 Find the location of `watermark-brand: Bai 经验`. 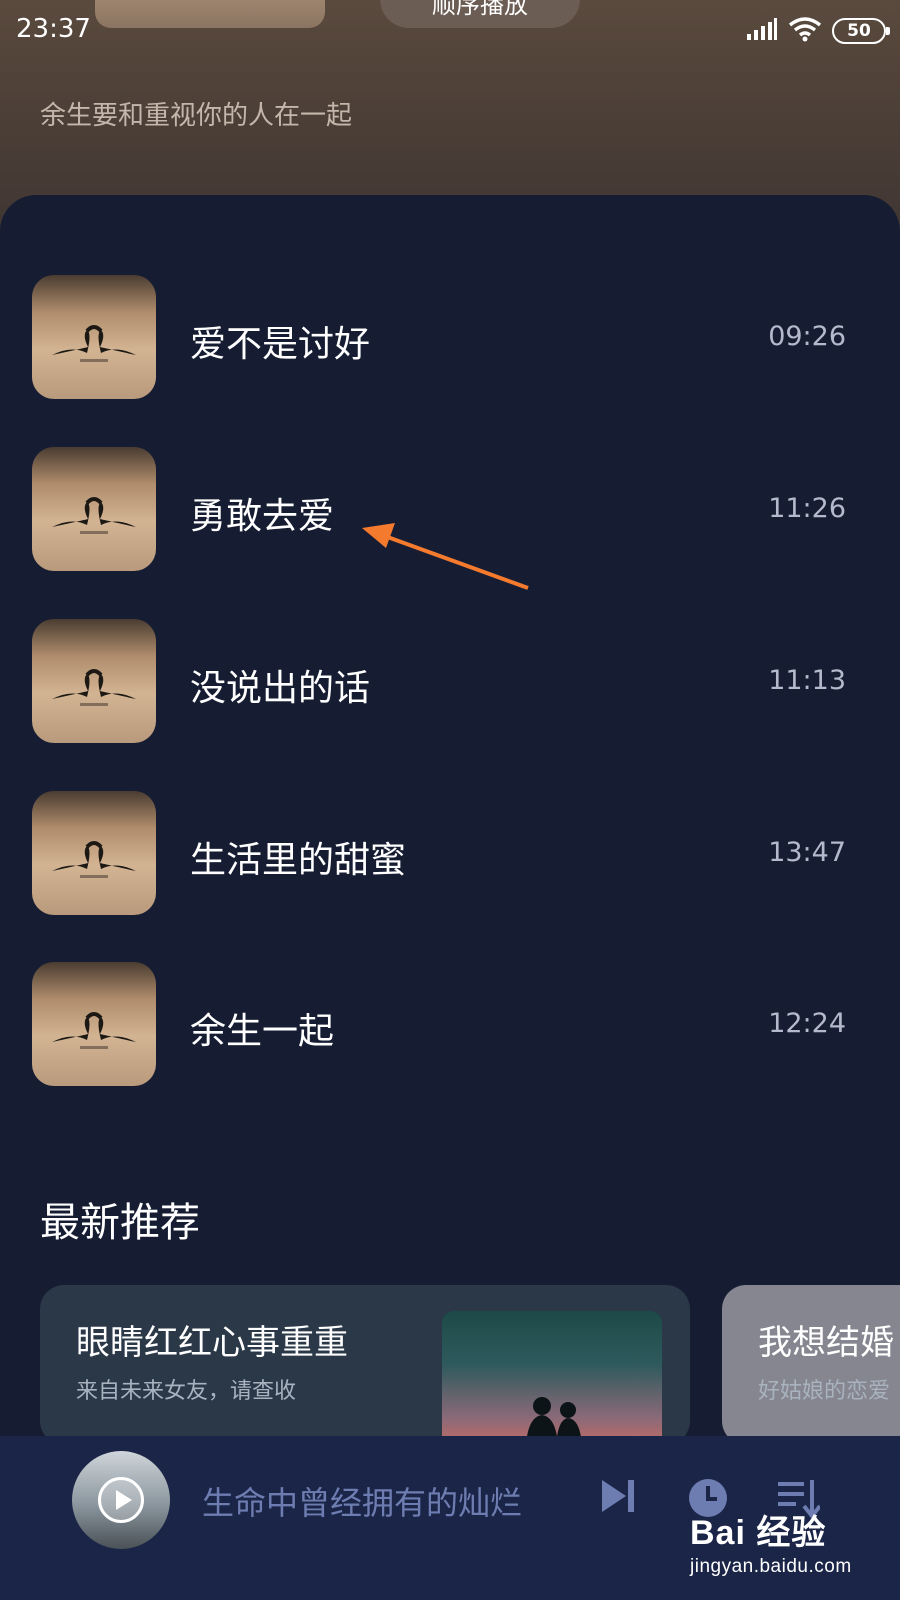

watermark-brand: Bai 经验 is located at coordinates (758, 1533).